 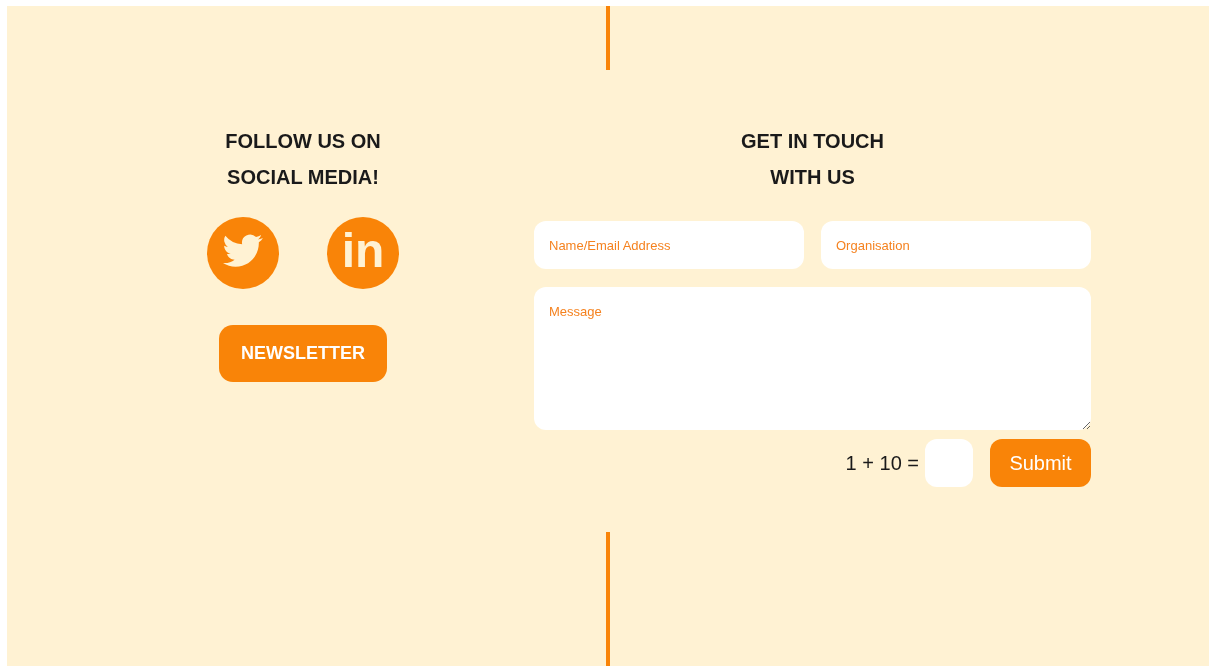 I want to click on captcha-answer-field, so click(x=949, y=463).